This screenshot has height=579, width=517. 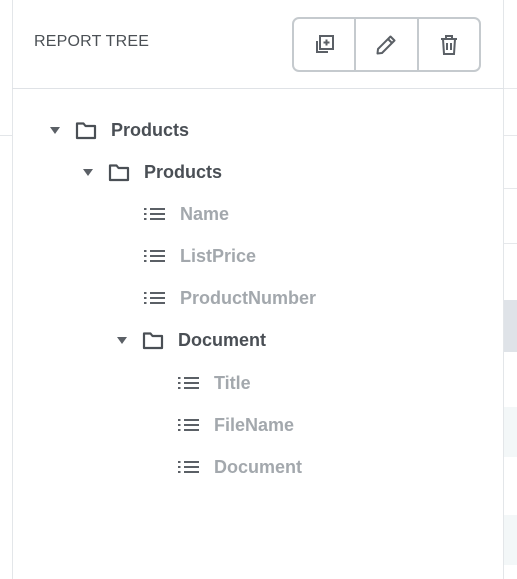 I want to click on tree-node-field: FileName, so click(x=235, y=425).